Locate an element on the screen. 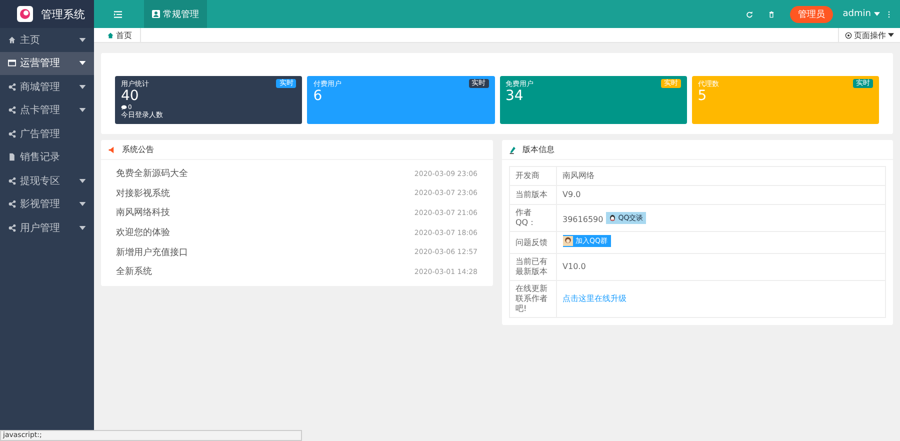 This screenshot has height=441, width=900. sidebar-item: 提现专区 is located at coordinates (47, 180).